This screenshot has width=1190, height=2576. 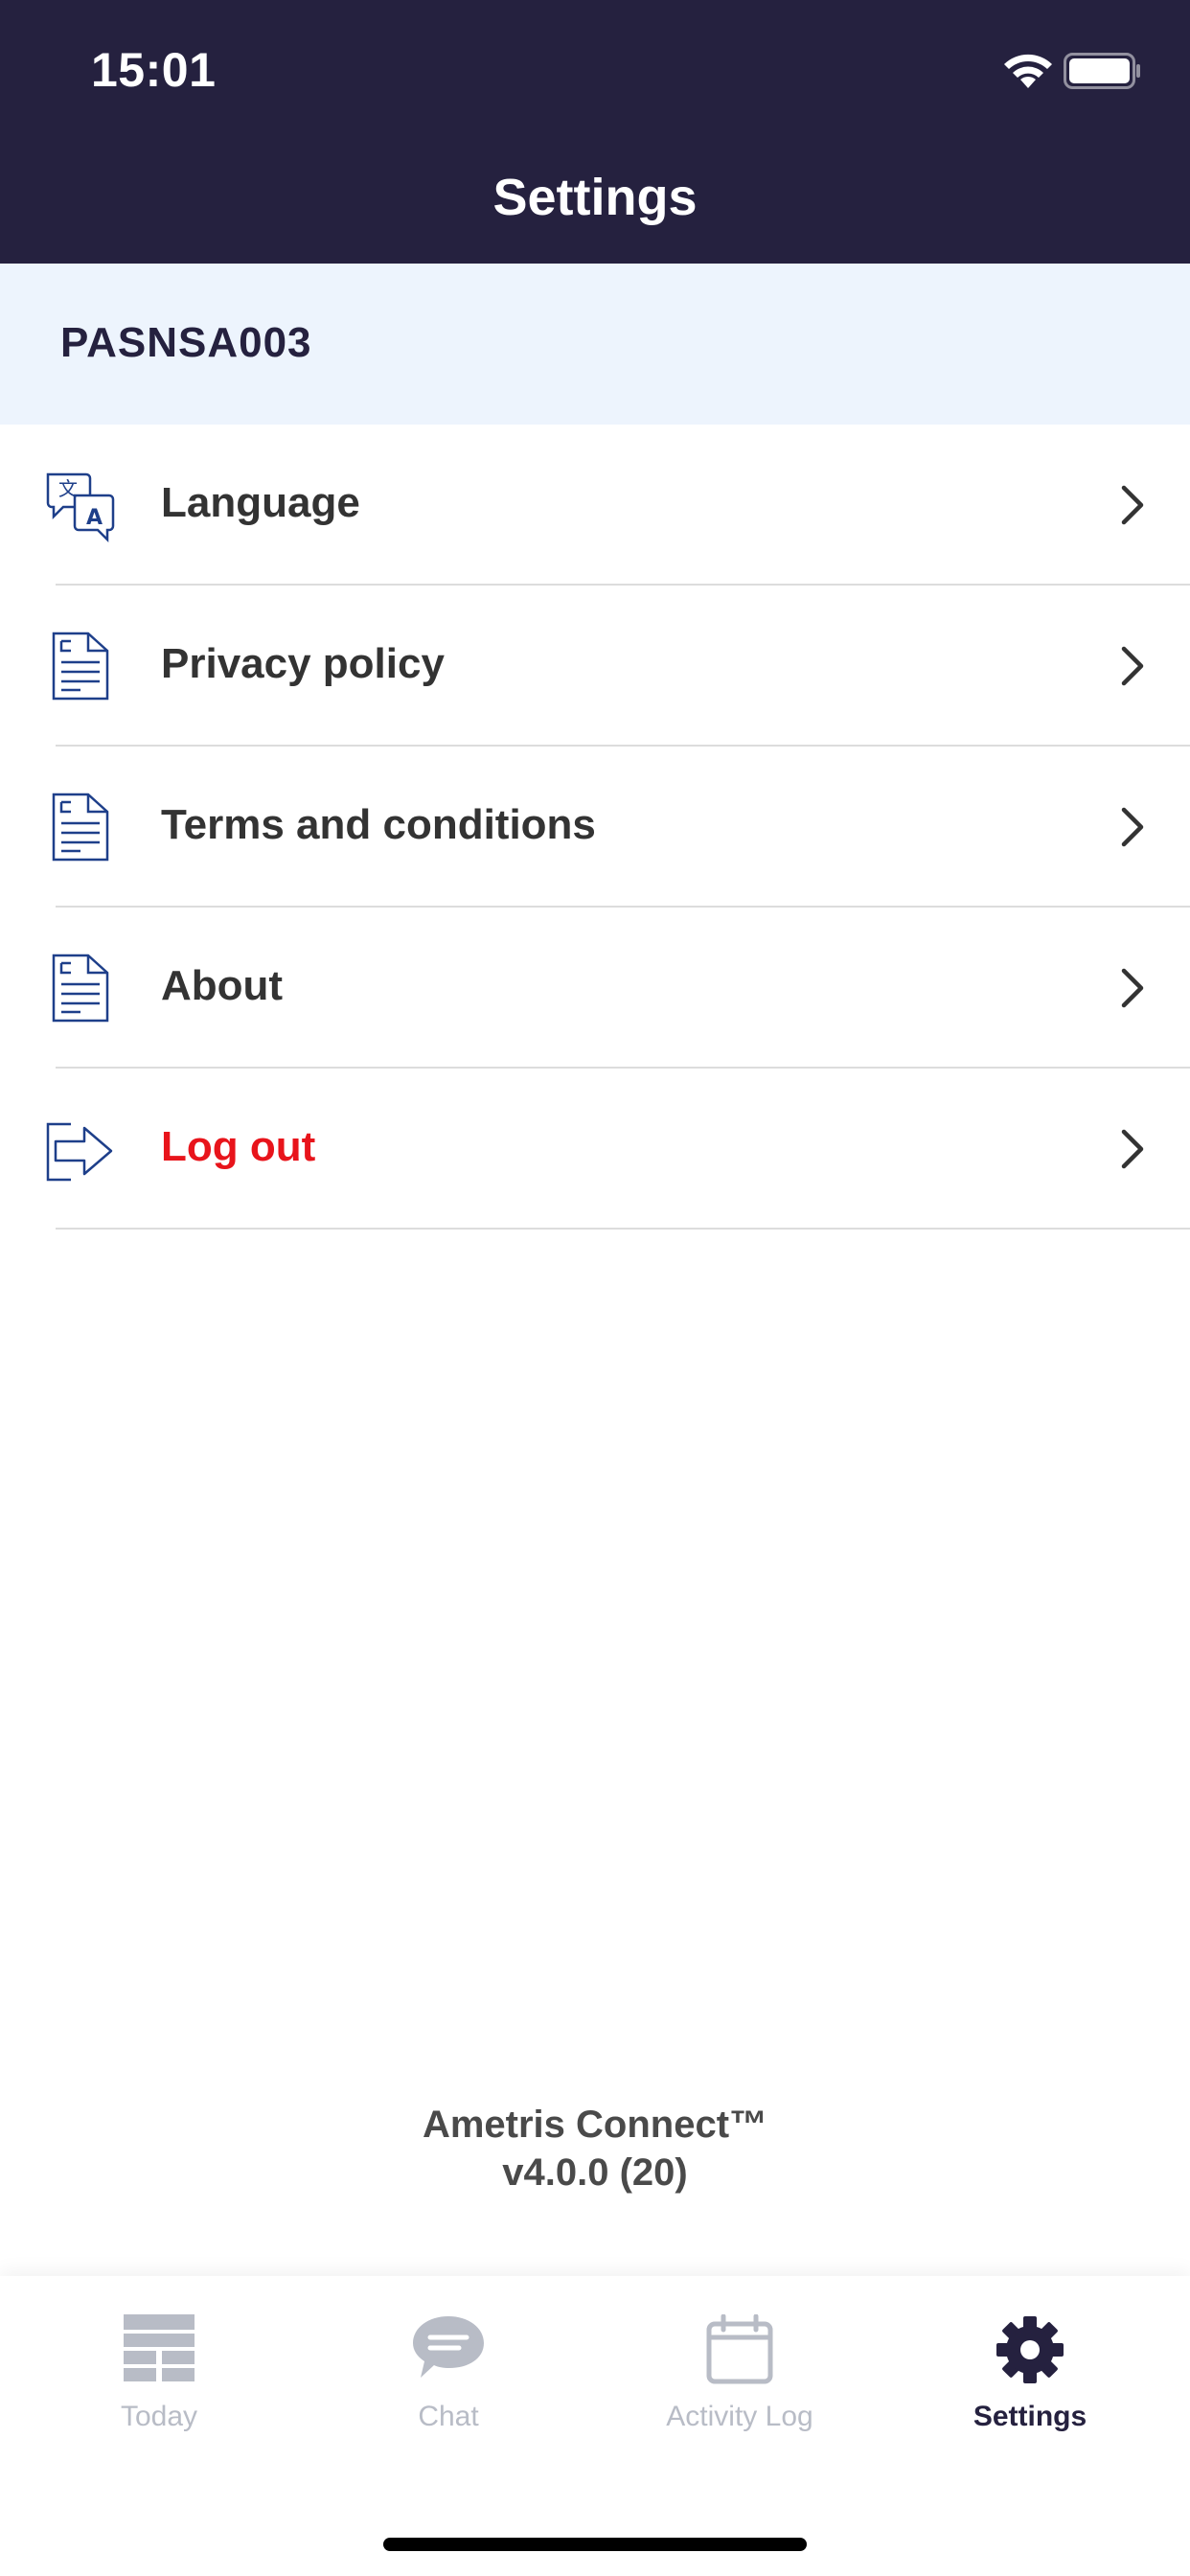 I want to click on status-time: 15:01, so click(x=154, y=70).